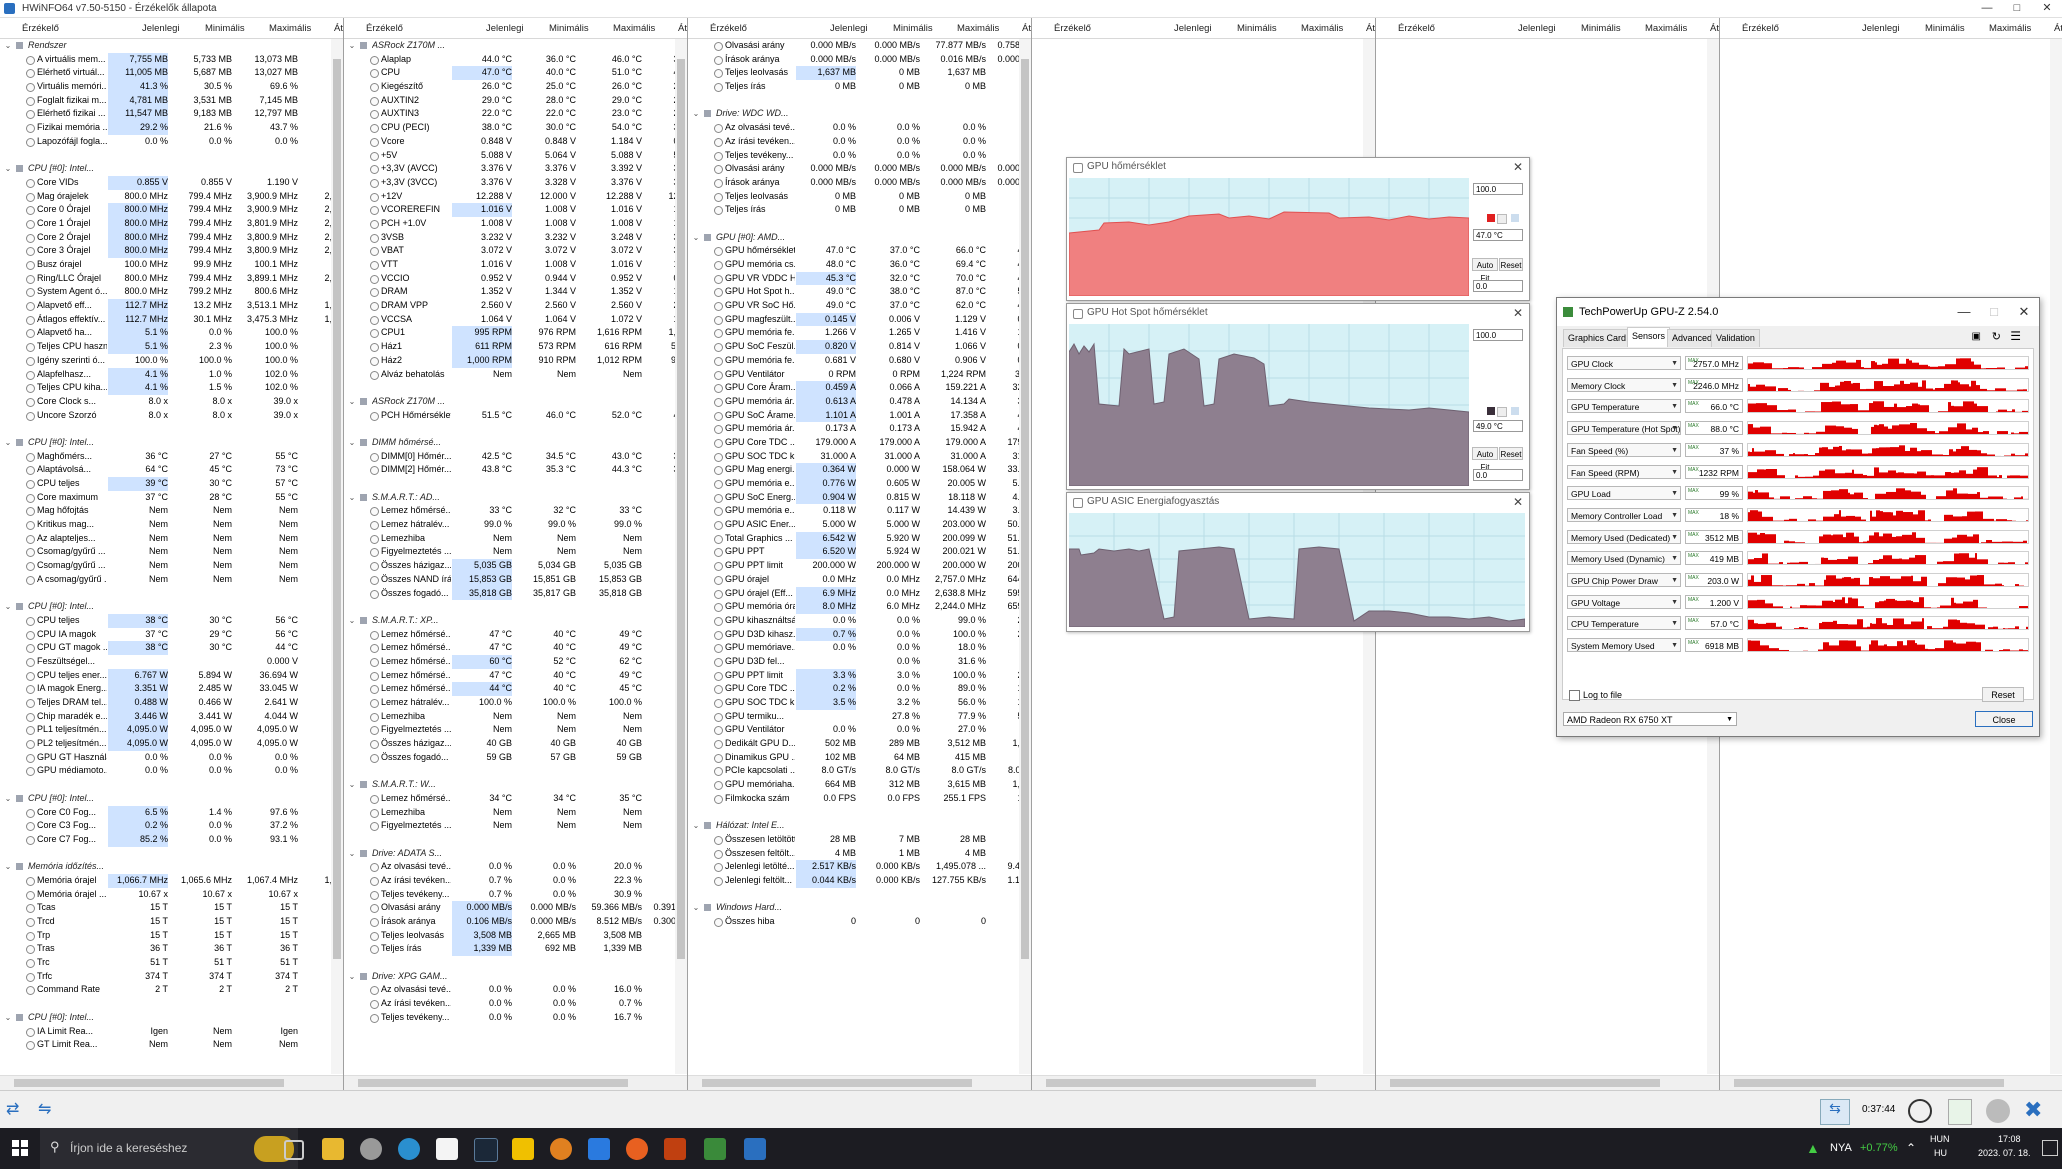 The height and width of the screenshot is (1169, 2062). I want to click on sensor-row: 3VSB3.232 V3.232 V3.248 V3.2, so click(515, 238).